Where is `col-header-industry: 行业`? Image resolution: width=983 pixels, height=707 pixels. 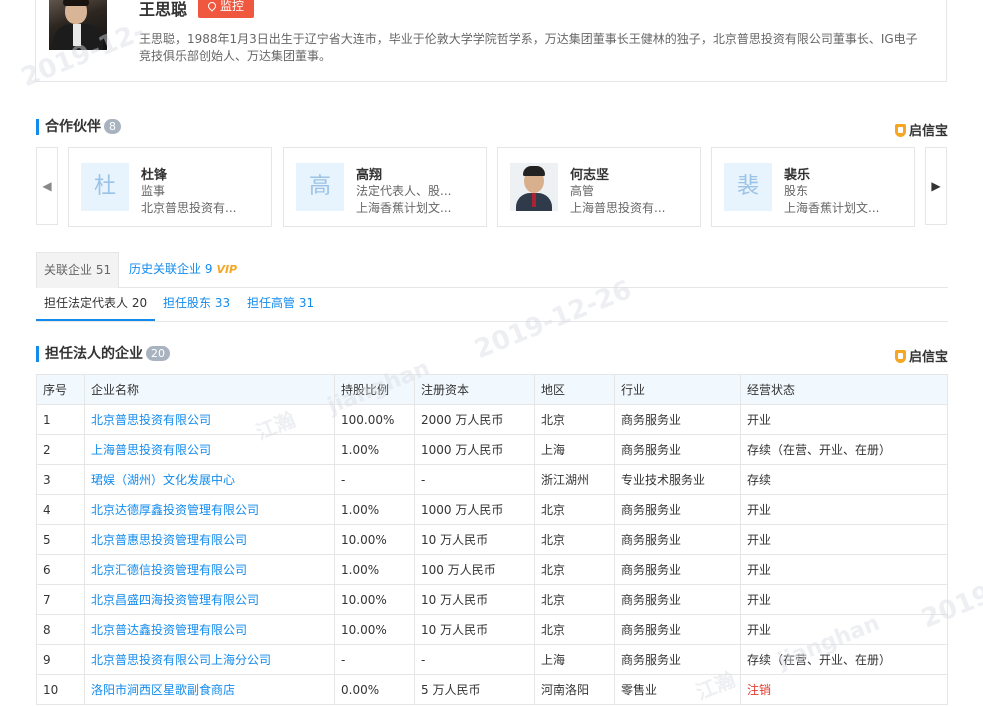
col-header-industry: 行业 is located at coordinates (677, 389).